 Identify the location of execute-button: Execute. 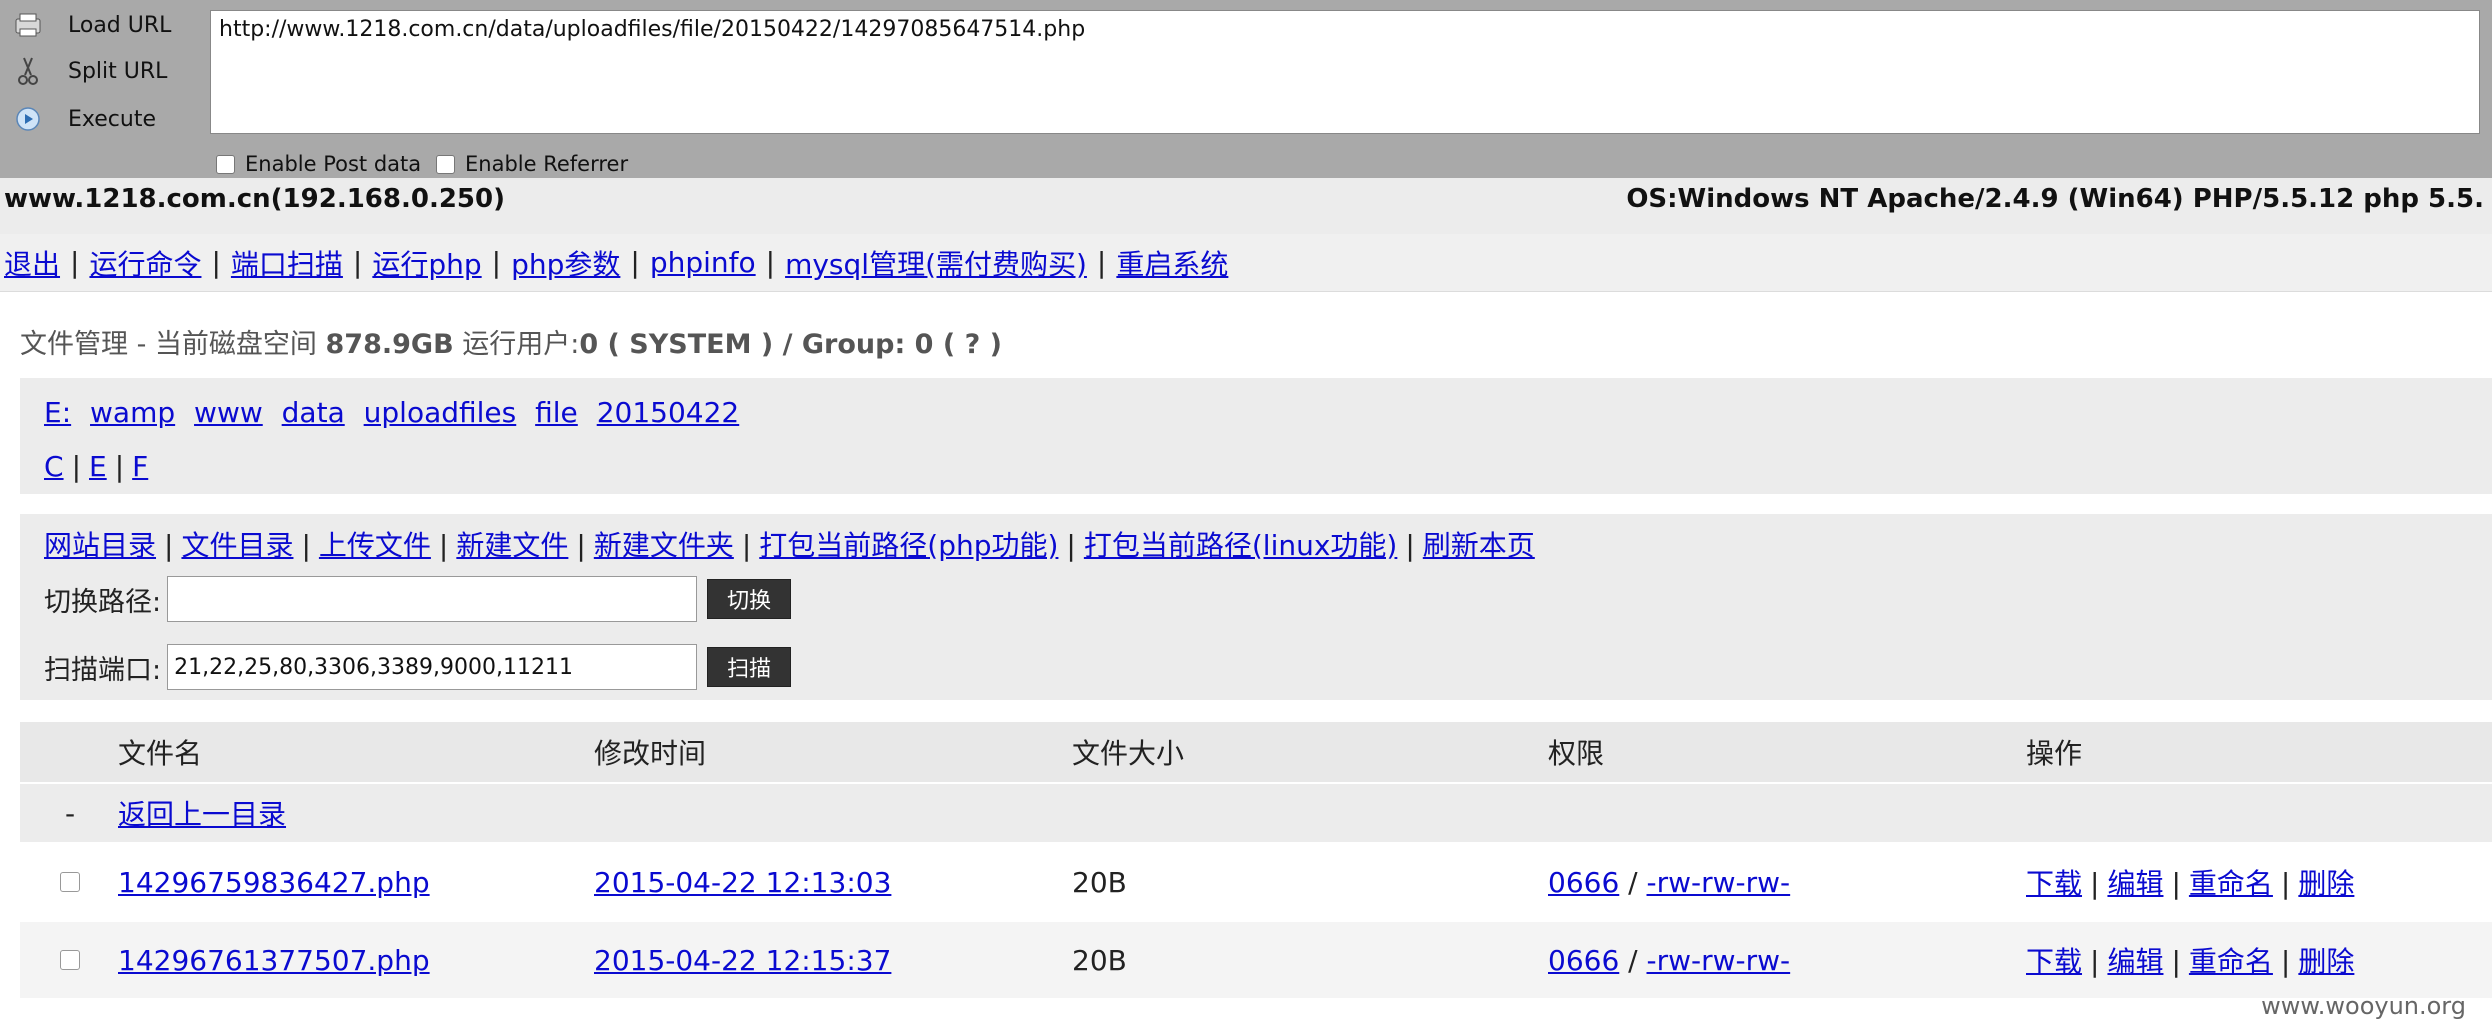
(102, 119).